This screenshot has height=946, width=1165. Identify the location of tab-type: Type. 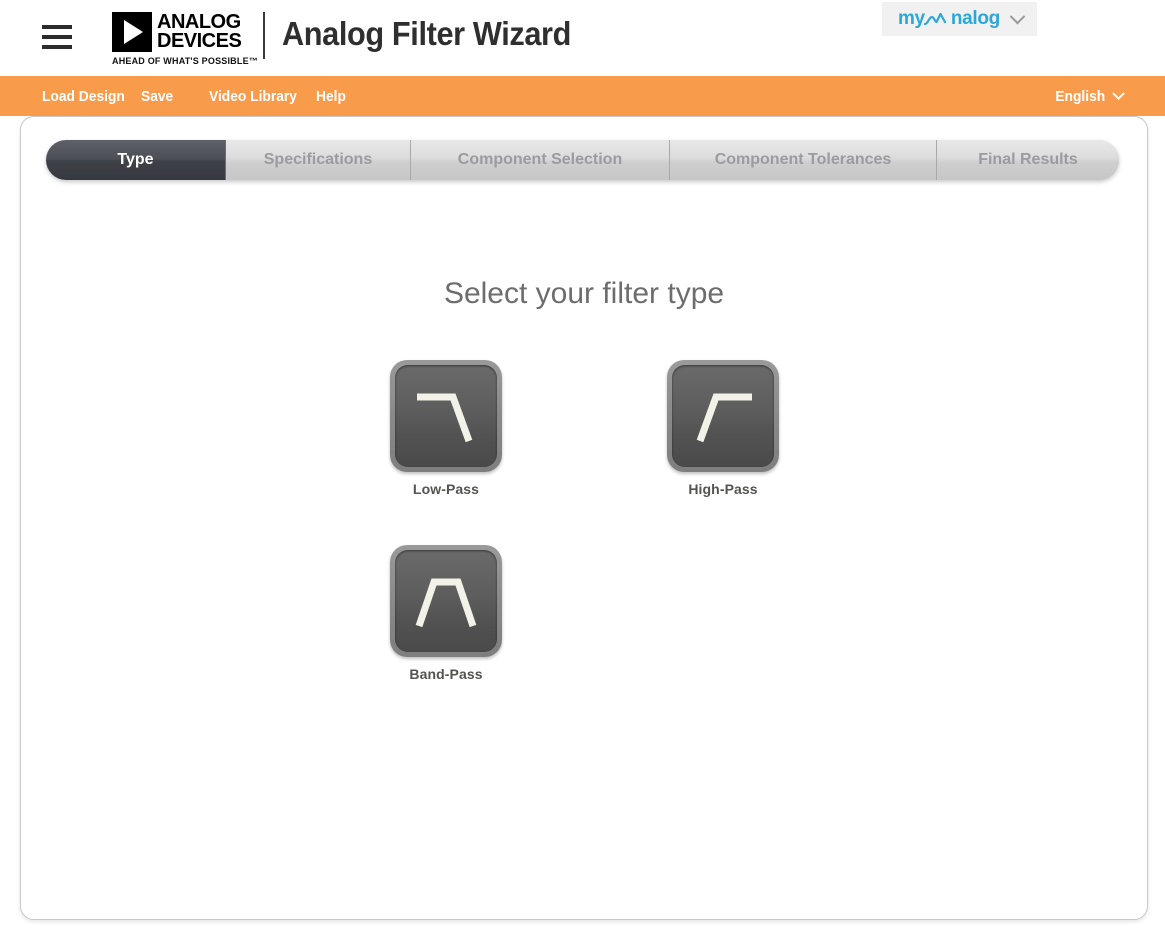
(136, 160).